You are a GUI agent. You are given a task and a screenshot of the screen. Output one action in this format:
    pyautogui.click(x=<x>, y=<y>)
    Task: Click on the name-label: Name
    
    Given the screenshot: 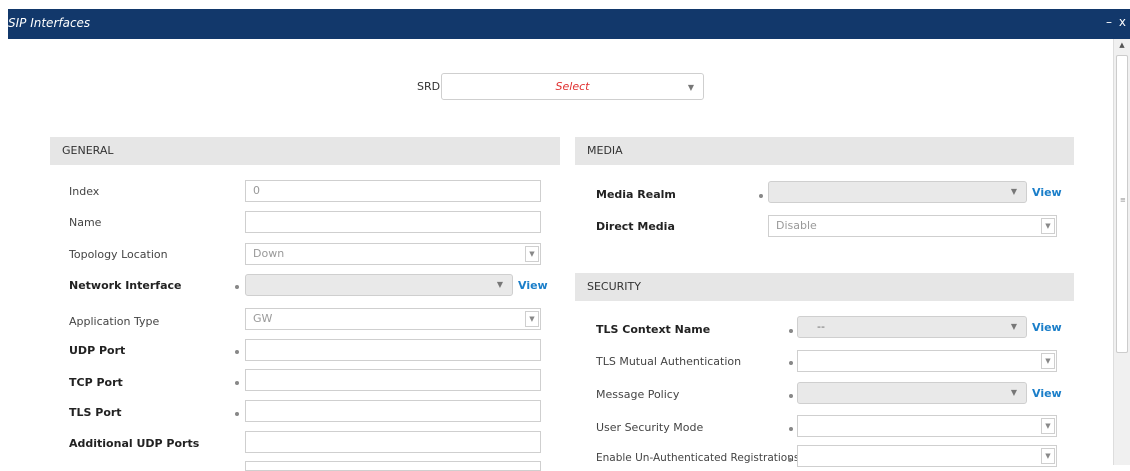 What is the action you would take?
    pyautogui.click(x=85, y=222)
    